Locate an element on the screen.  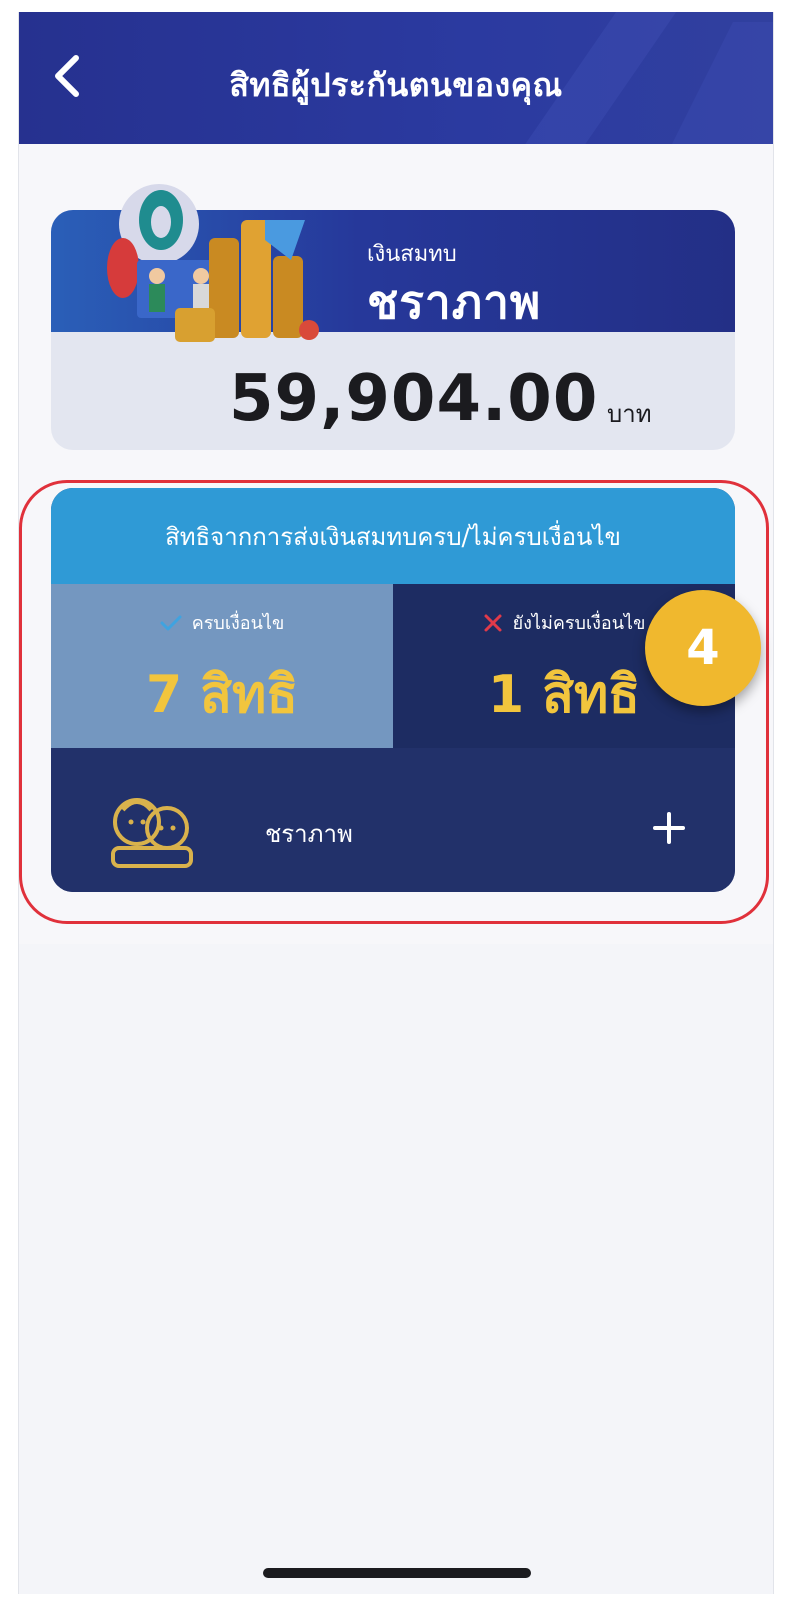
plus-icon is located at coordinates (669, 828).